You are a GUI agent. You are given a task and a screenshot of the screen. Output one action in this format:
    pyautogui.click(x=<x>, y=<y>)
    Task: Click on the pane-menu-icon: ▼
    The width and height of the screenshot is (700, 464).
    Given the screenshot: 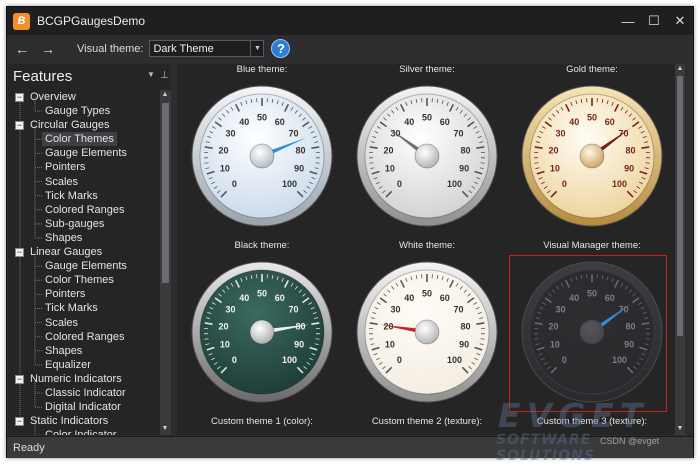 What is the action you would take?
    pyautogui.click(x=151, y=74)
    